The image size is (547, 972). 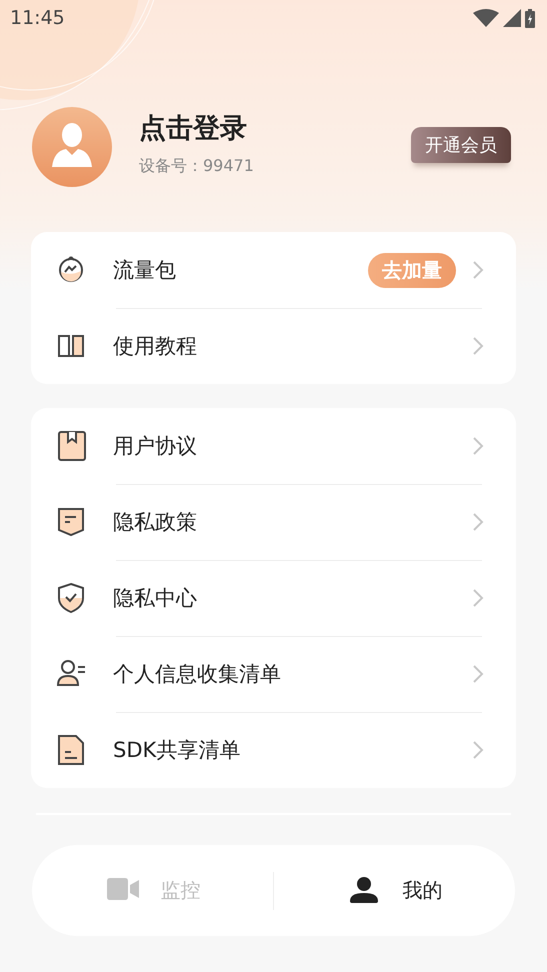 What do you see at coordinates (197, 166) in the screenshot?
I see `device-number: 设备号：99471` at bounding box center [197, 166].